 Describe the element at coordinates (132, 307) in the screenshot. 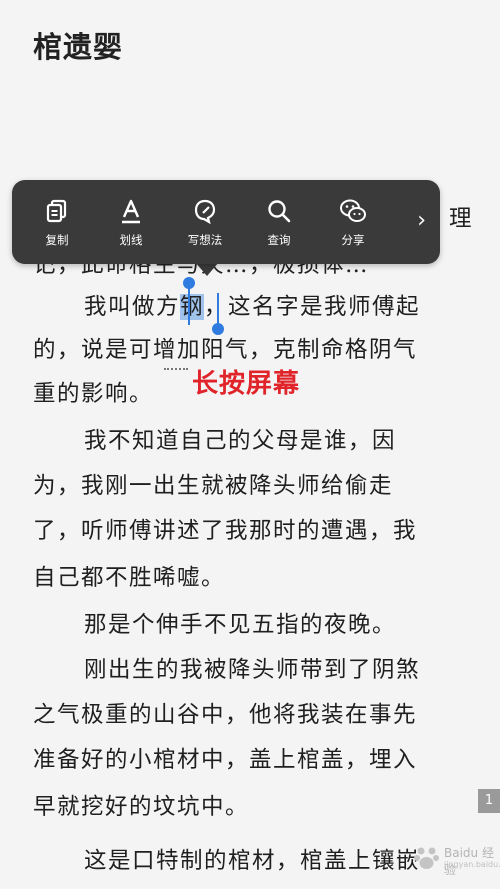

I see `text-segment: 我叫做方` at that location.